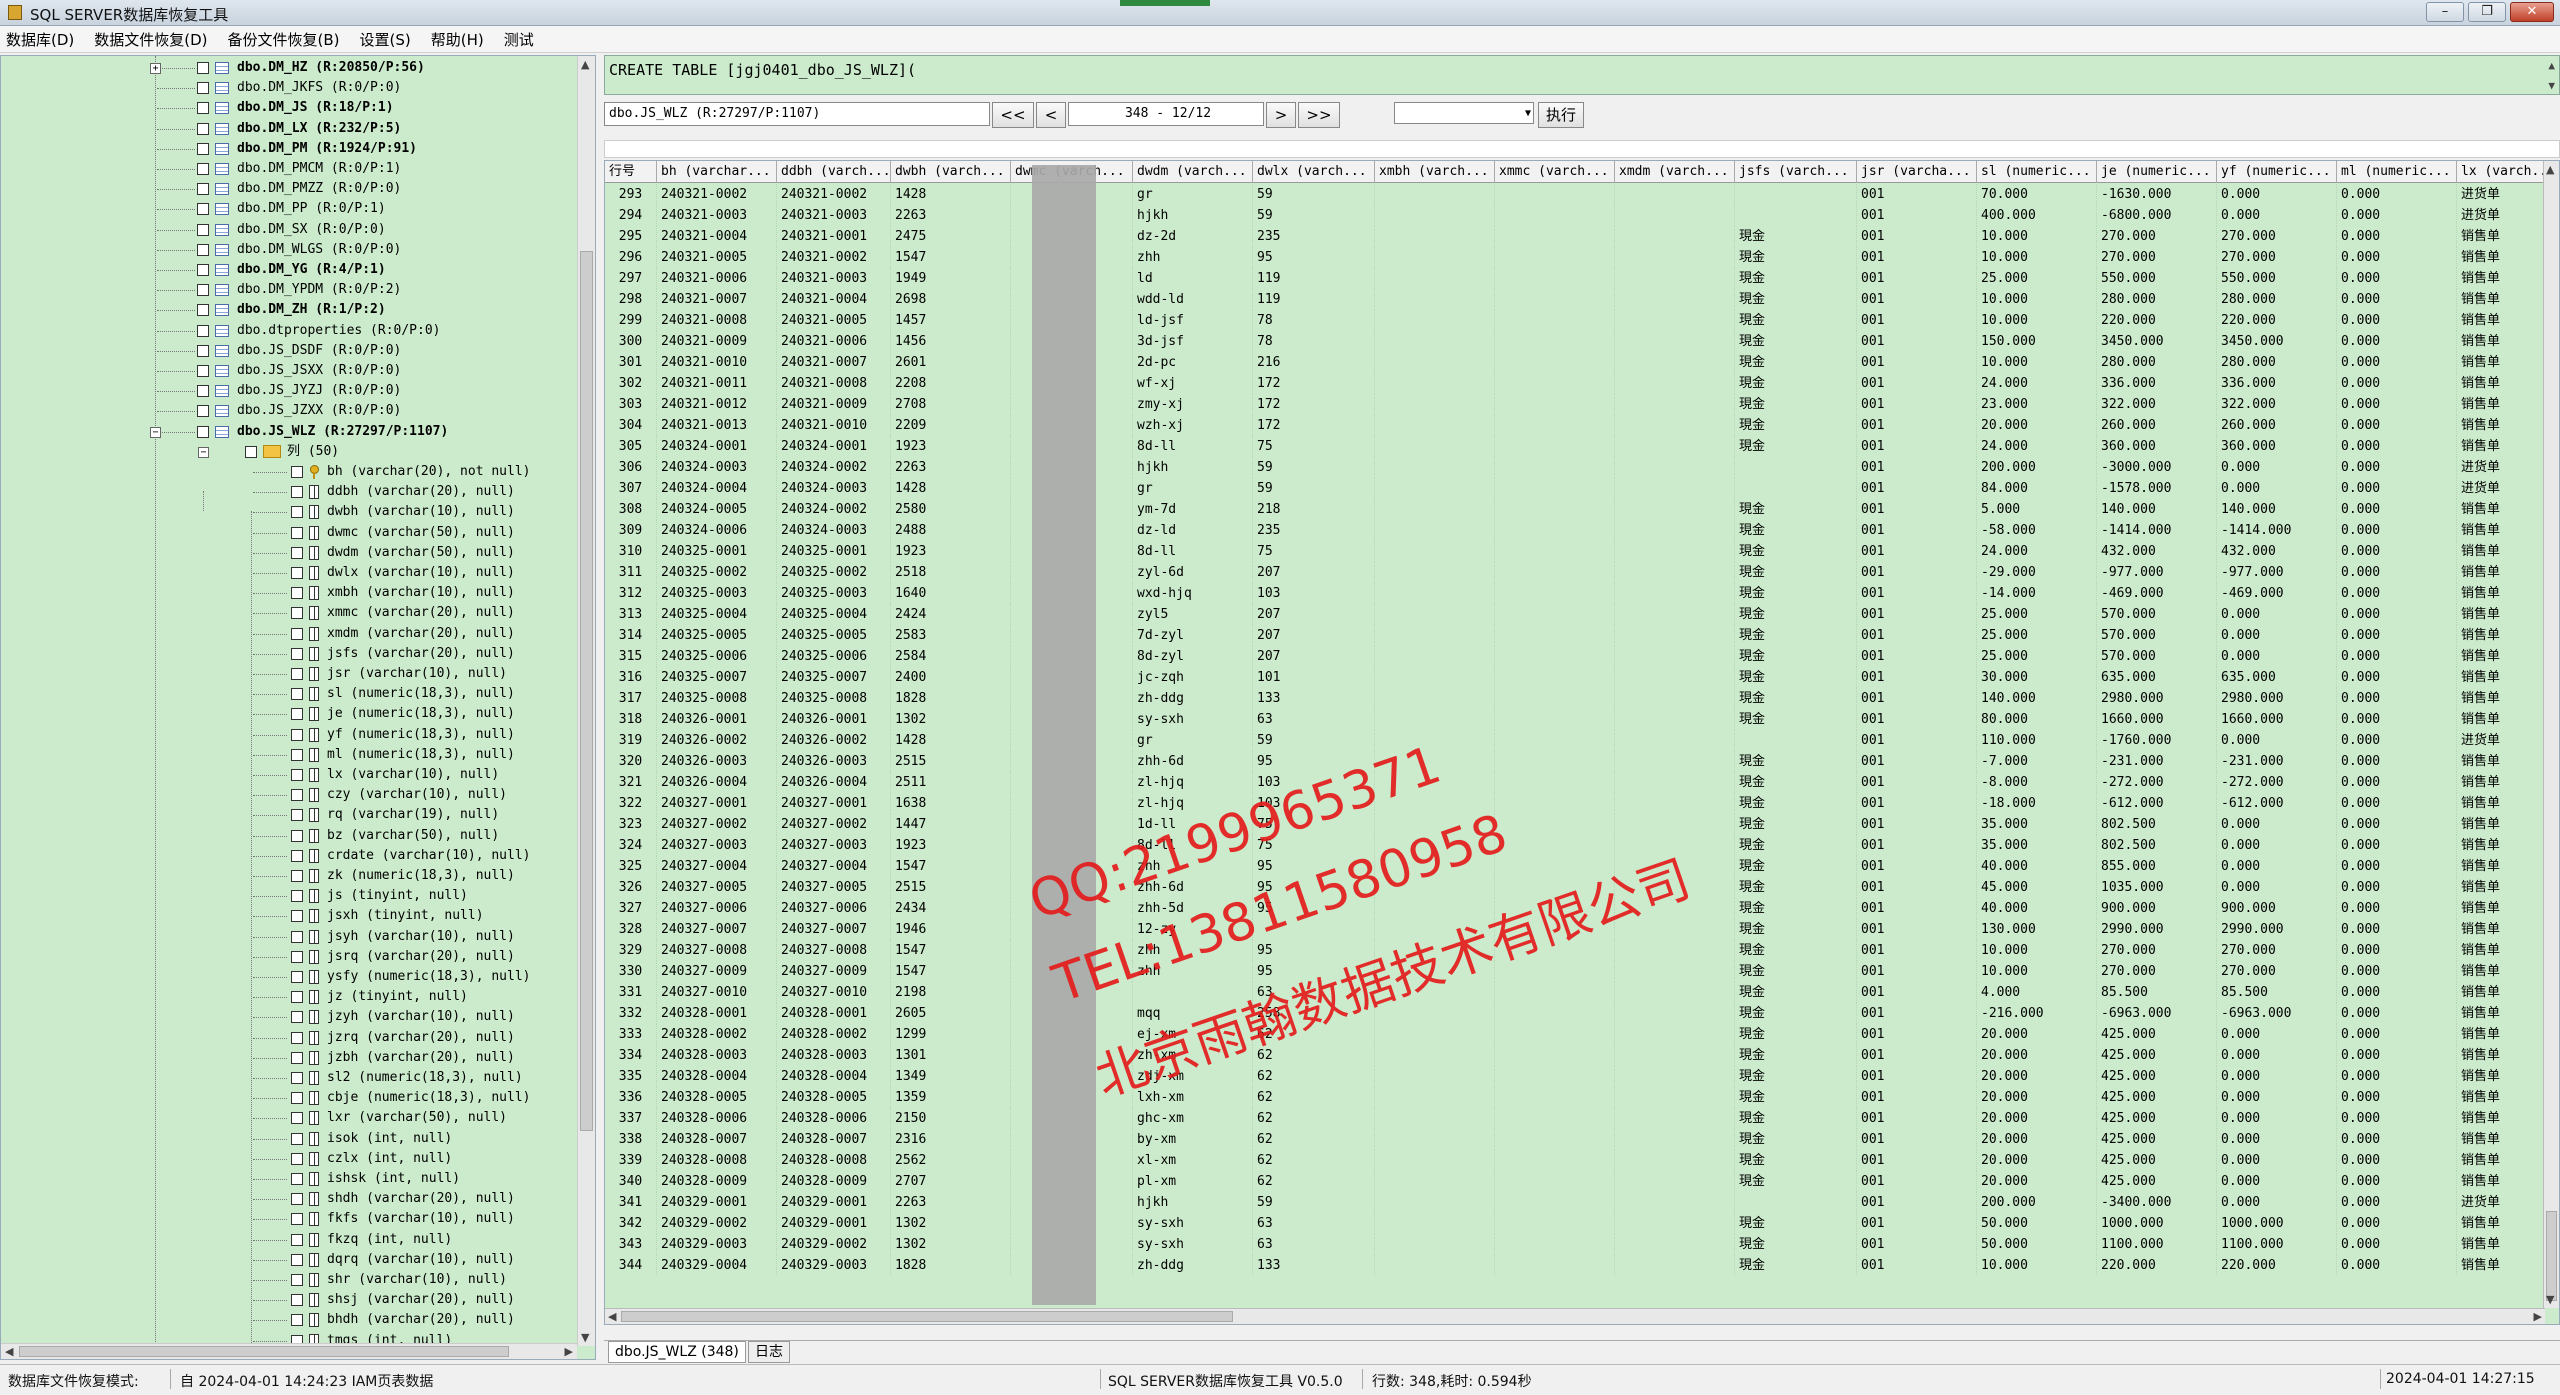  I want to click on table-cell: 2708, so click(951, 404).